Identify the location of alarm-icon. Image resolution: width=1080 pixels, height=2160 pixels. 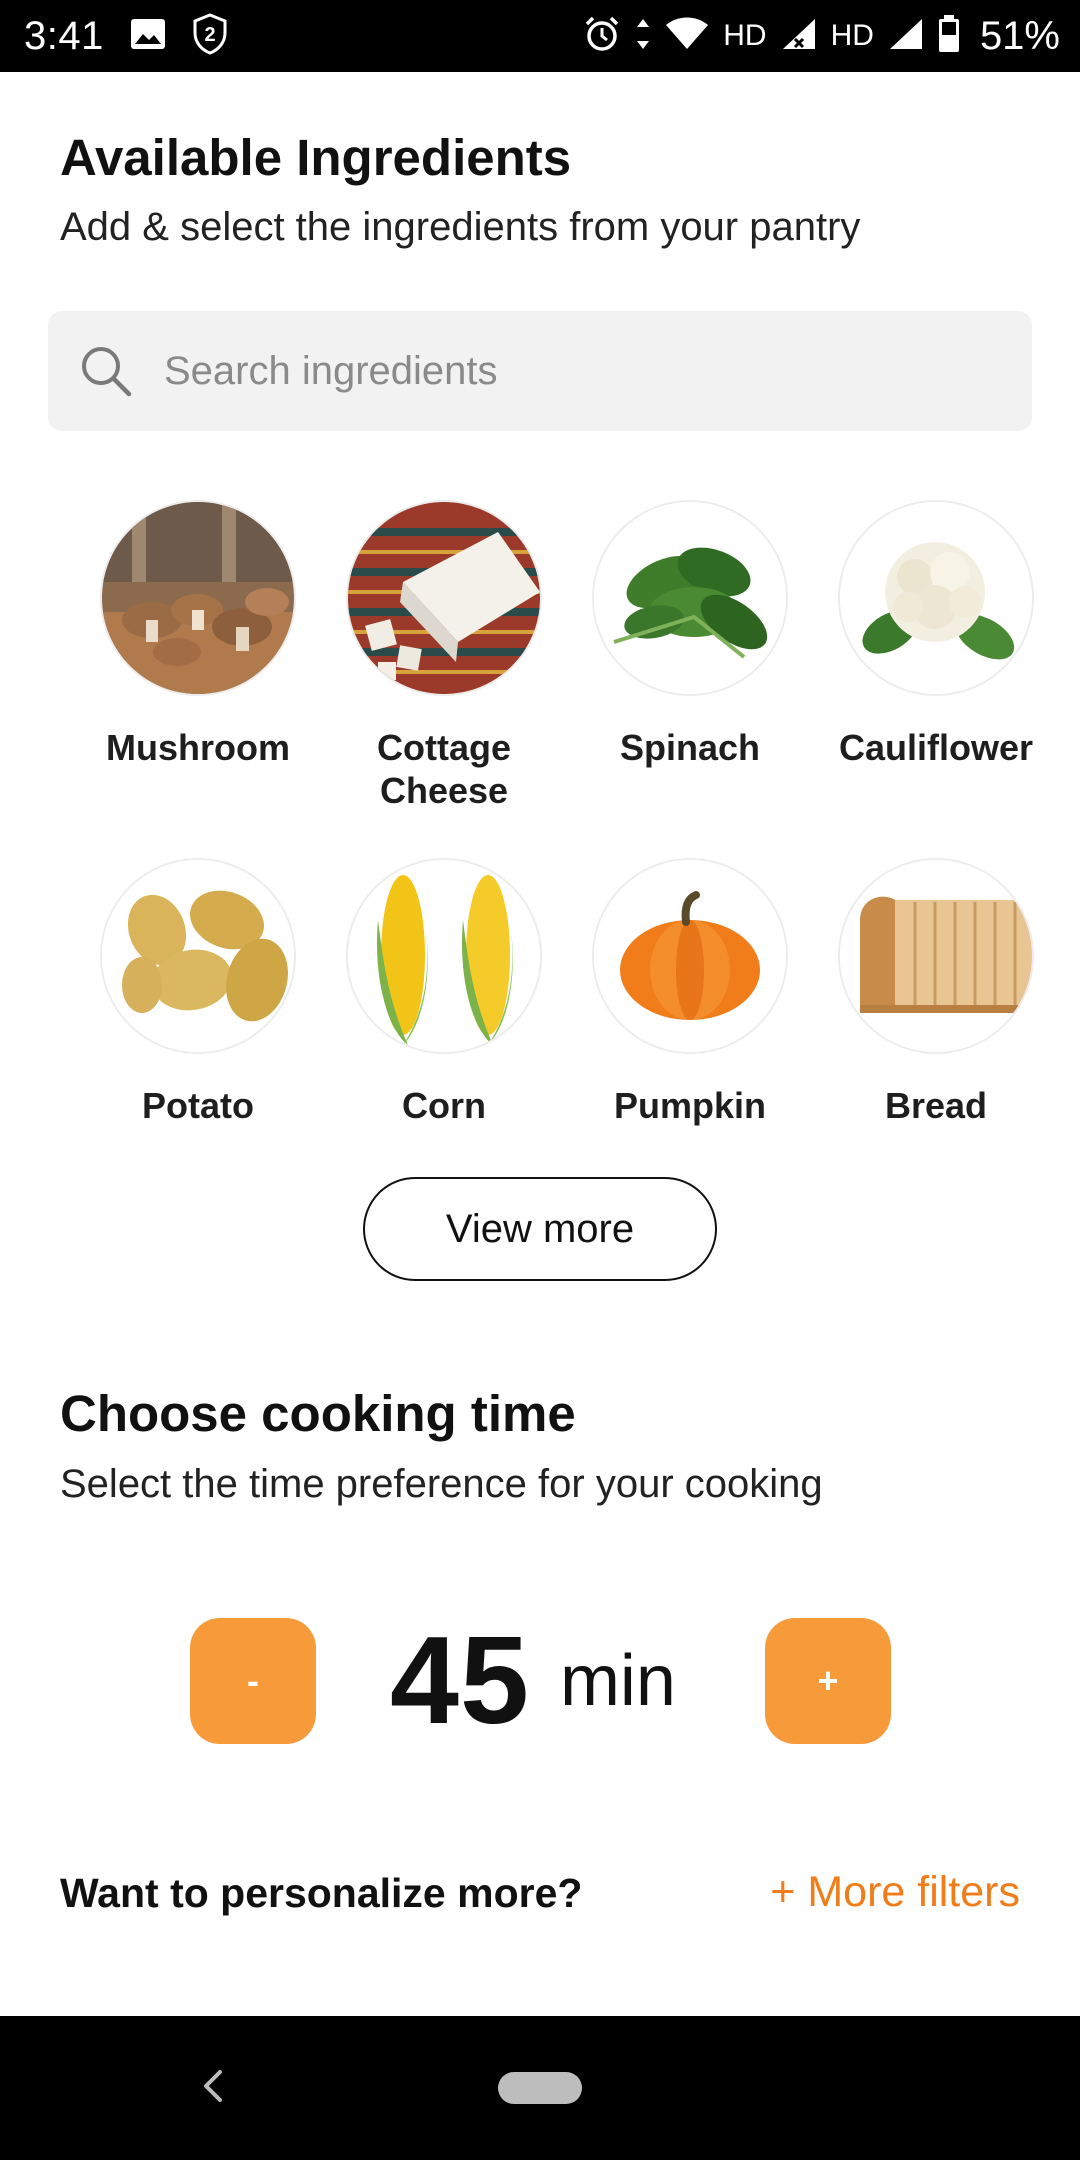
(602, 36).